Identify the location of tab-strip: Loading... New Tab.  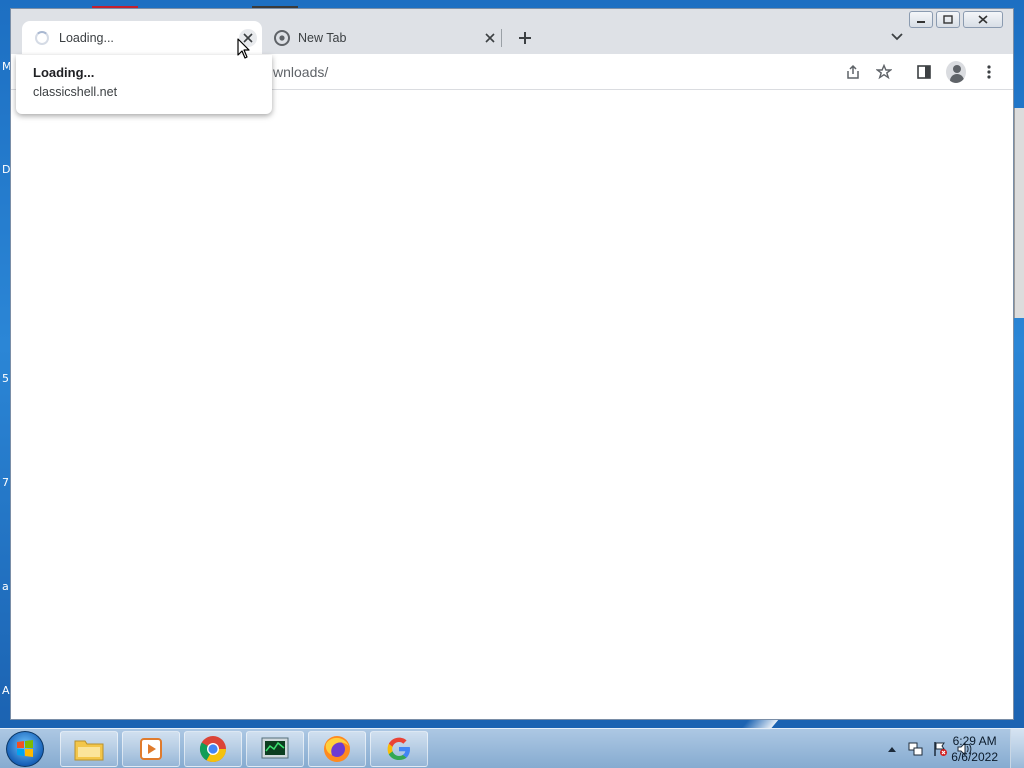
(512, 31).